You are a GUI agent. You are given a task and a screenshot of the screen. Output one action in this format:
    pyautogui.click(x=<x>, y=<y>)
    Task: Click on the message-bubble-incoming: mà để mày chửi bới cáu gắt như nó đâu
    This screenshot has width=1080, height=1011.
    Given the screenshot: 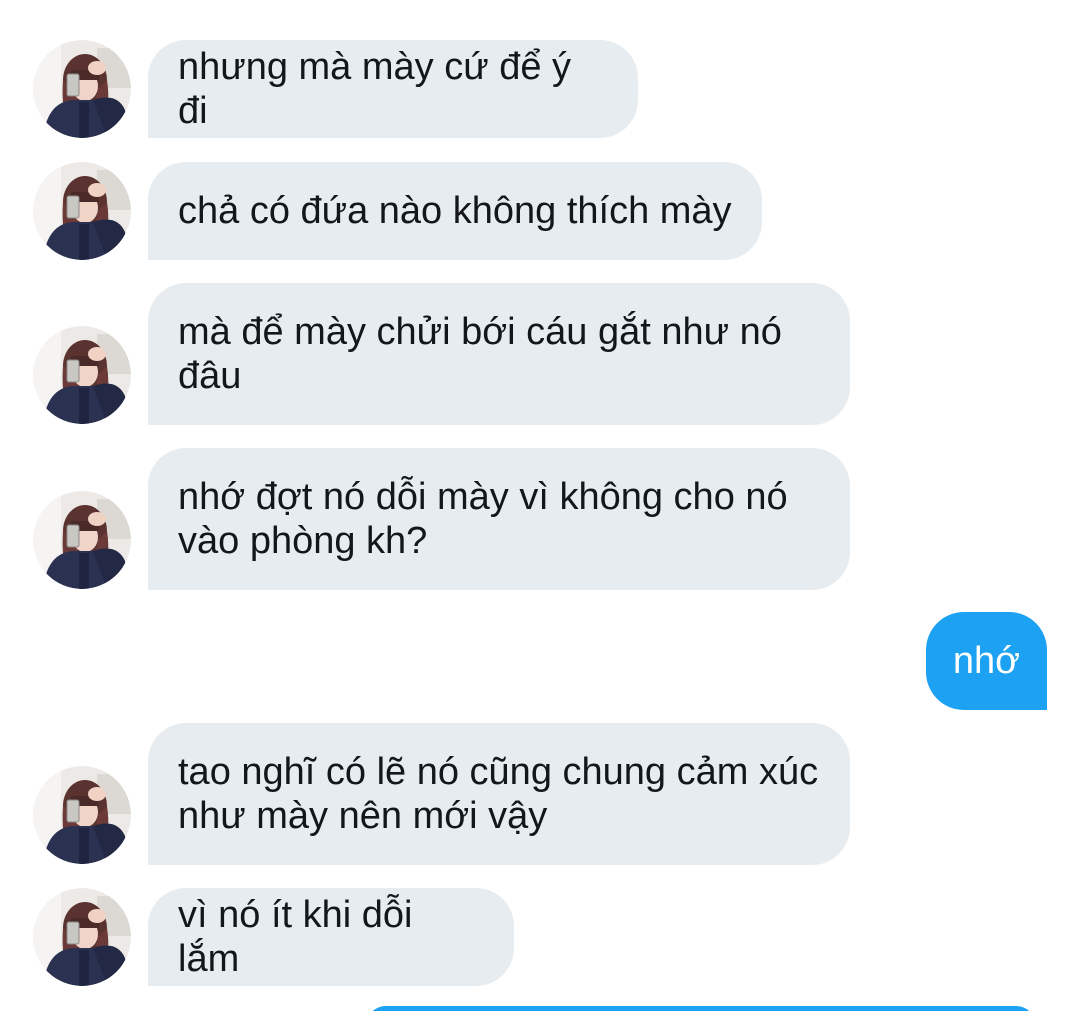 What is the action you would take?
    pyautogui.click(x=499, y=354)
    